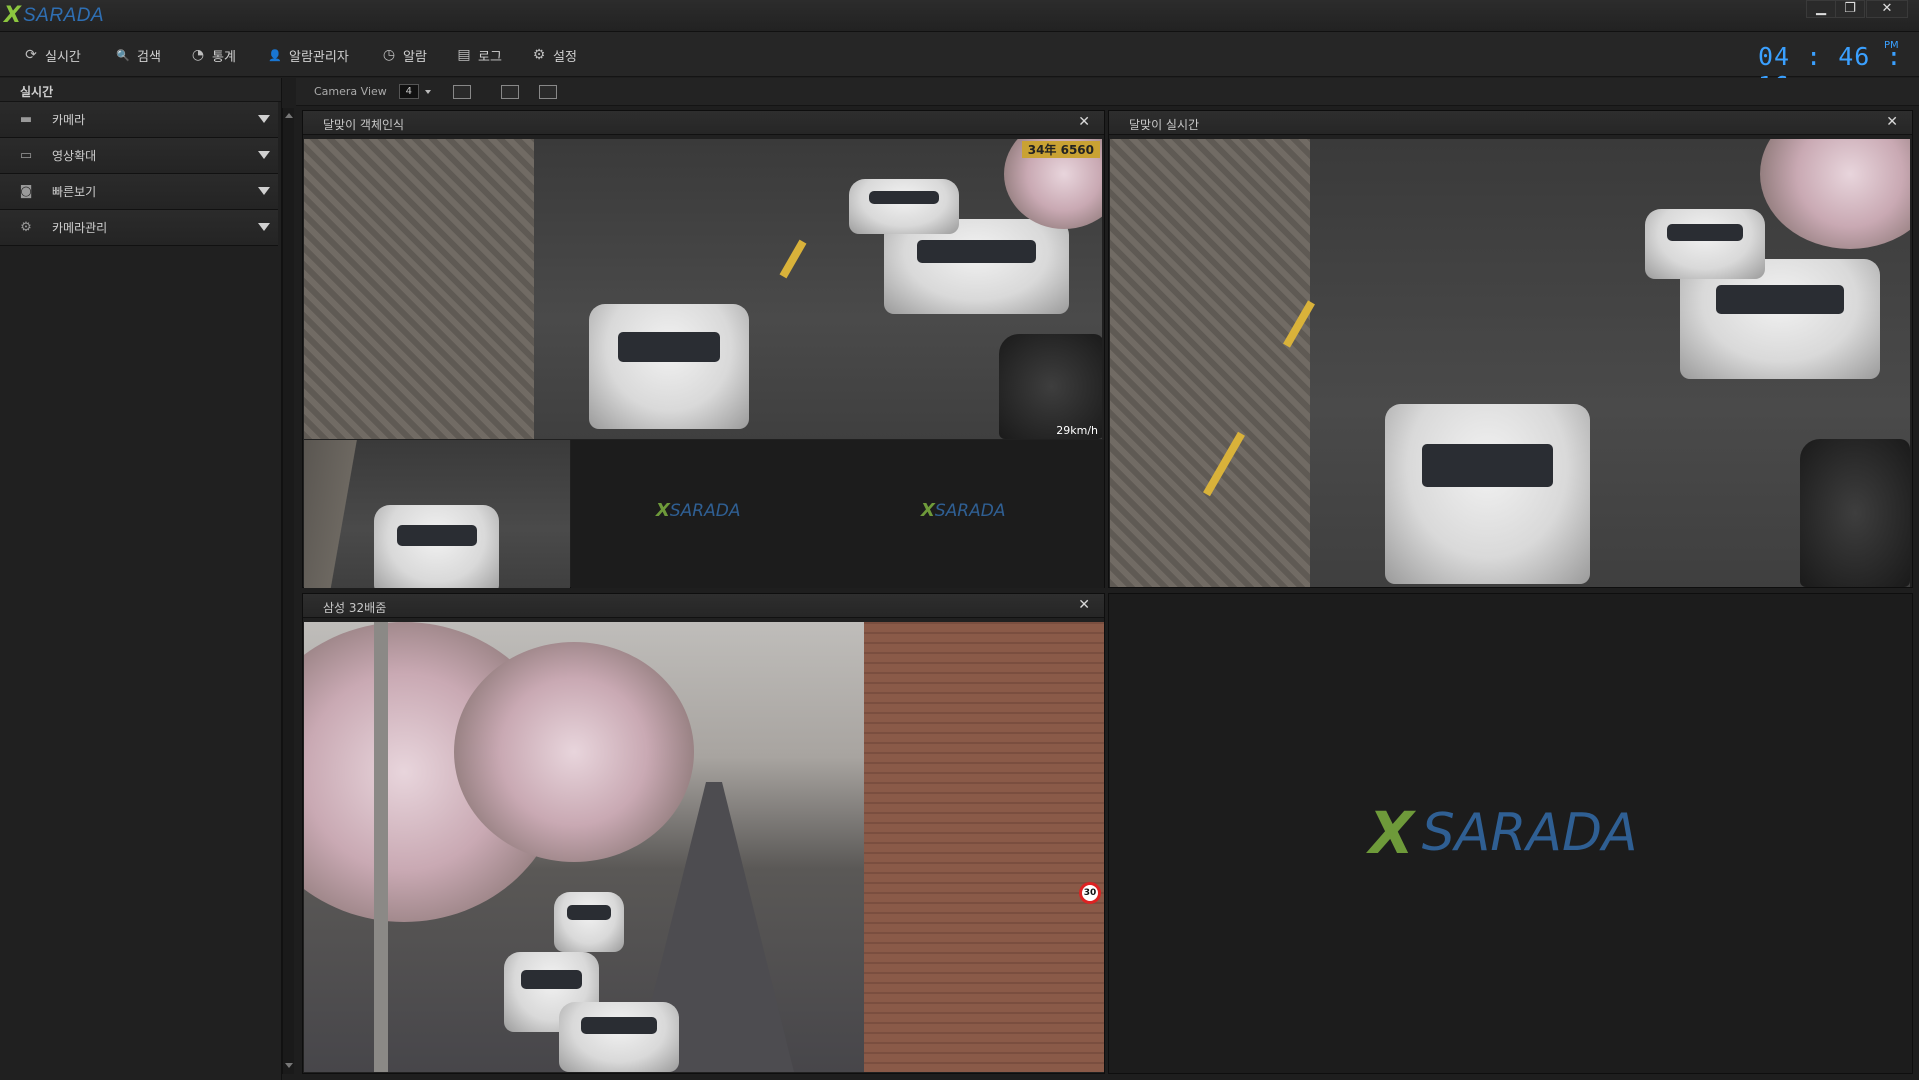 The width and height of the screenshot is (1919, 1080). Describe the element at coordinates (389, 55) in the screenshot. I see `alarm-icon: ◷` at that location.